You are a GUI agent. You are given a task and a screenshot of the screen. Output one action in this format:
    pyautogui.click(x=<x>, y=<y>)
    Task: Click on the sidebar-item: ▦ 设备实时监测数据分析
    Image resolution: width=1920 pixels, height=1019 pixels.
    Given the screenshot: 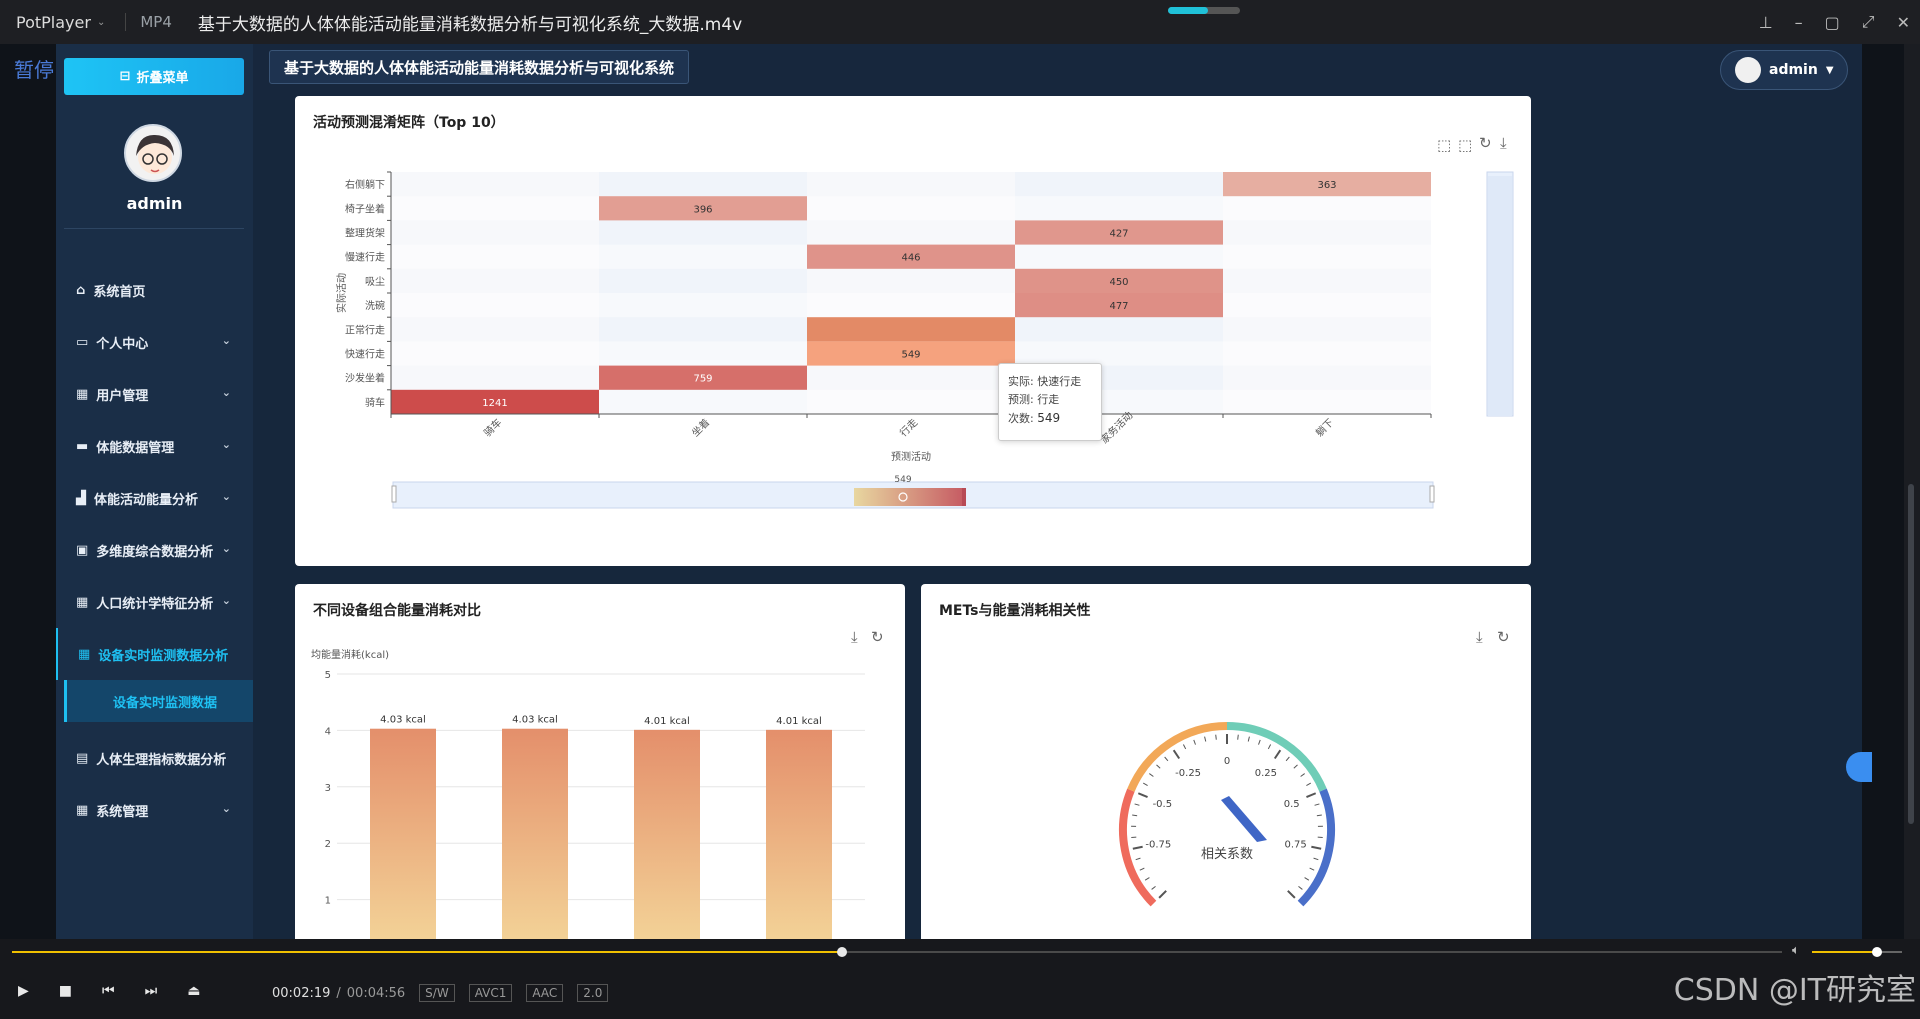 What is the action you would take?
    pyautogui.click(x=154, y=654)
    